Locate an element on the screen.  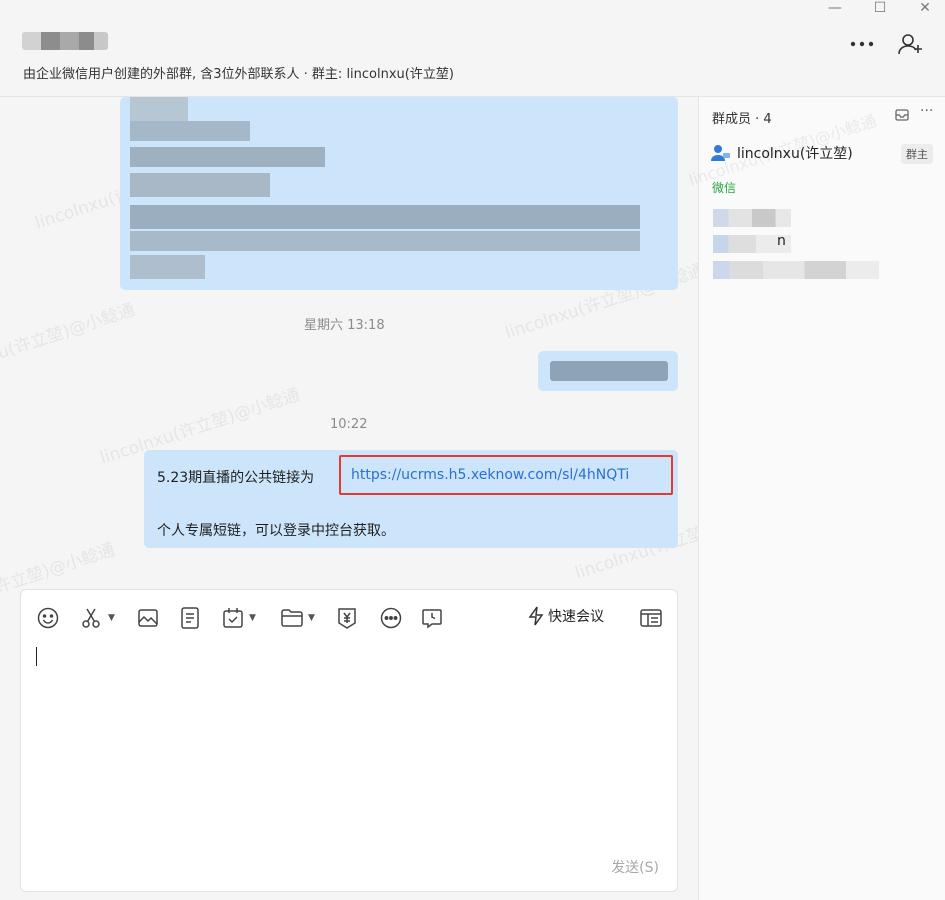
member-owner: lincolnxu(许立堃) is located at coordinates (782, 153).